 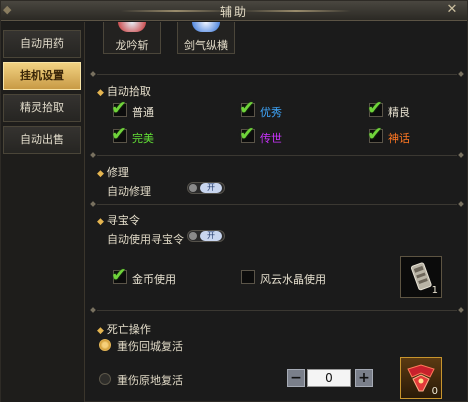 What do you see at coordinates (118, 220) in the screenshot?
I see `section-title-treasure: ◆ 寻宝令` at bounding box center [118, 220].